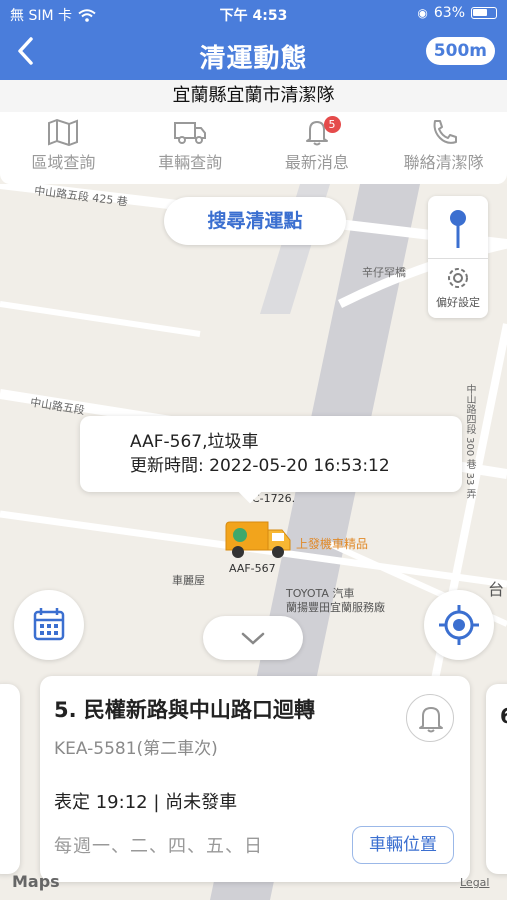 Image resolution: width=507 pixels, height=900 pixels. What do you see at coordinates (335, 607) in the screenshot?
I see `map-label-poi: 蘭揚豐田宜蘭服務廠` at bounding box center [335, 607].